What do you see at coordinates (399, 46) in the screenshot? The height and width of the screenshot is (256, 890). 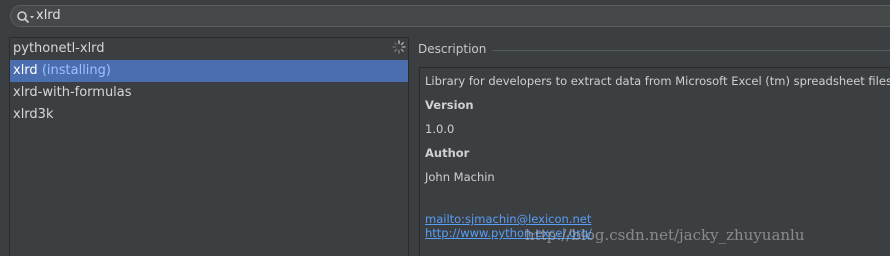 I see `spinner-icon` at bounding box center [399, 46].